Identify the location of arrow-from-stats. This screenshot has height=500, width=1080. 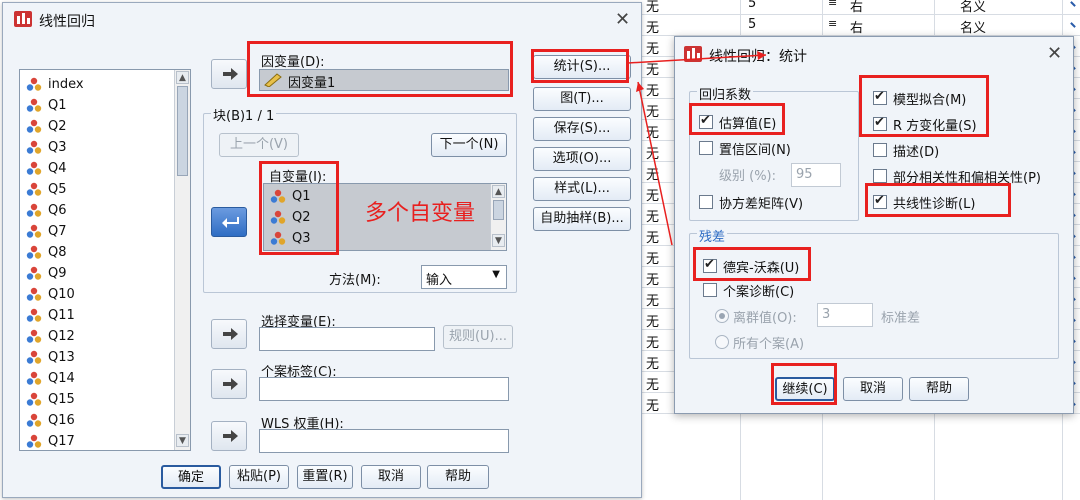
(655, 163).